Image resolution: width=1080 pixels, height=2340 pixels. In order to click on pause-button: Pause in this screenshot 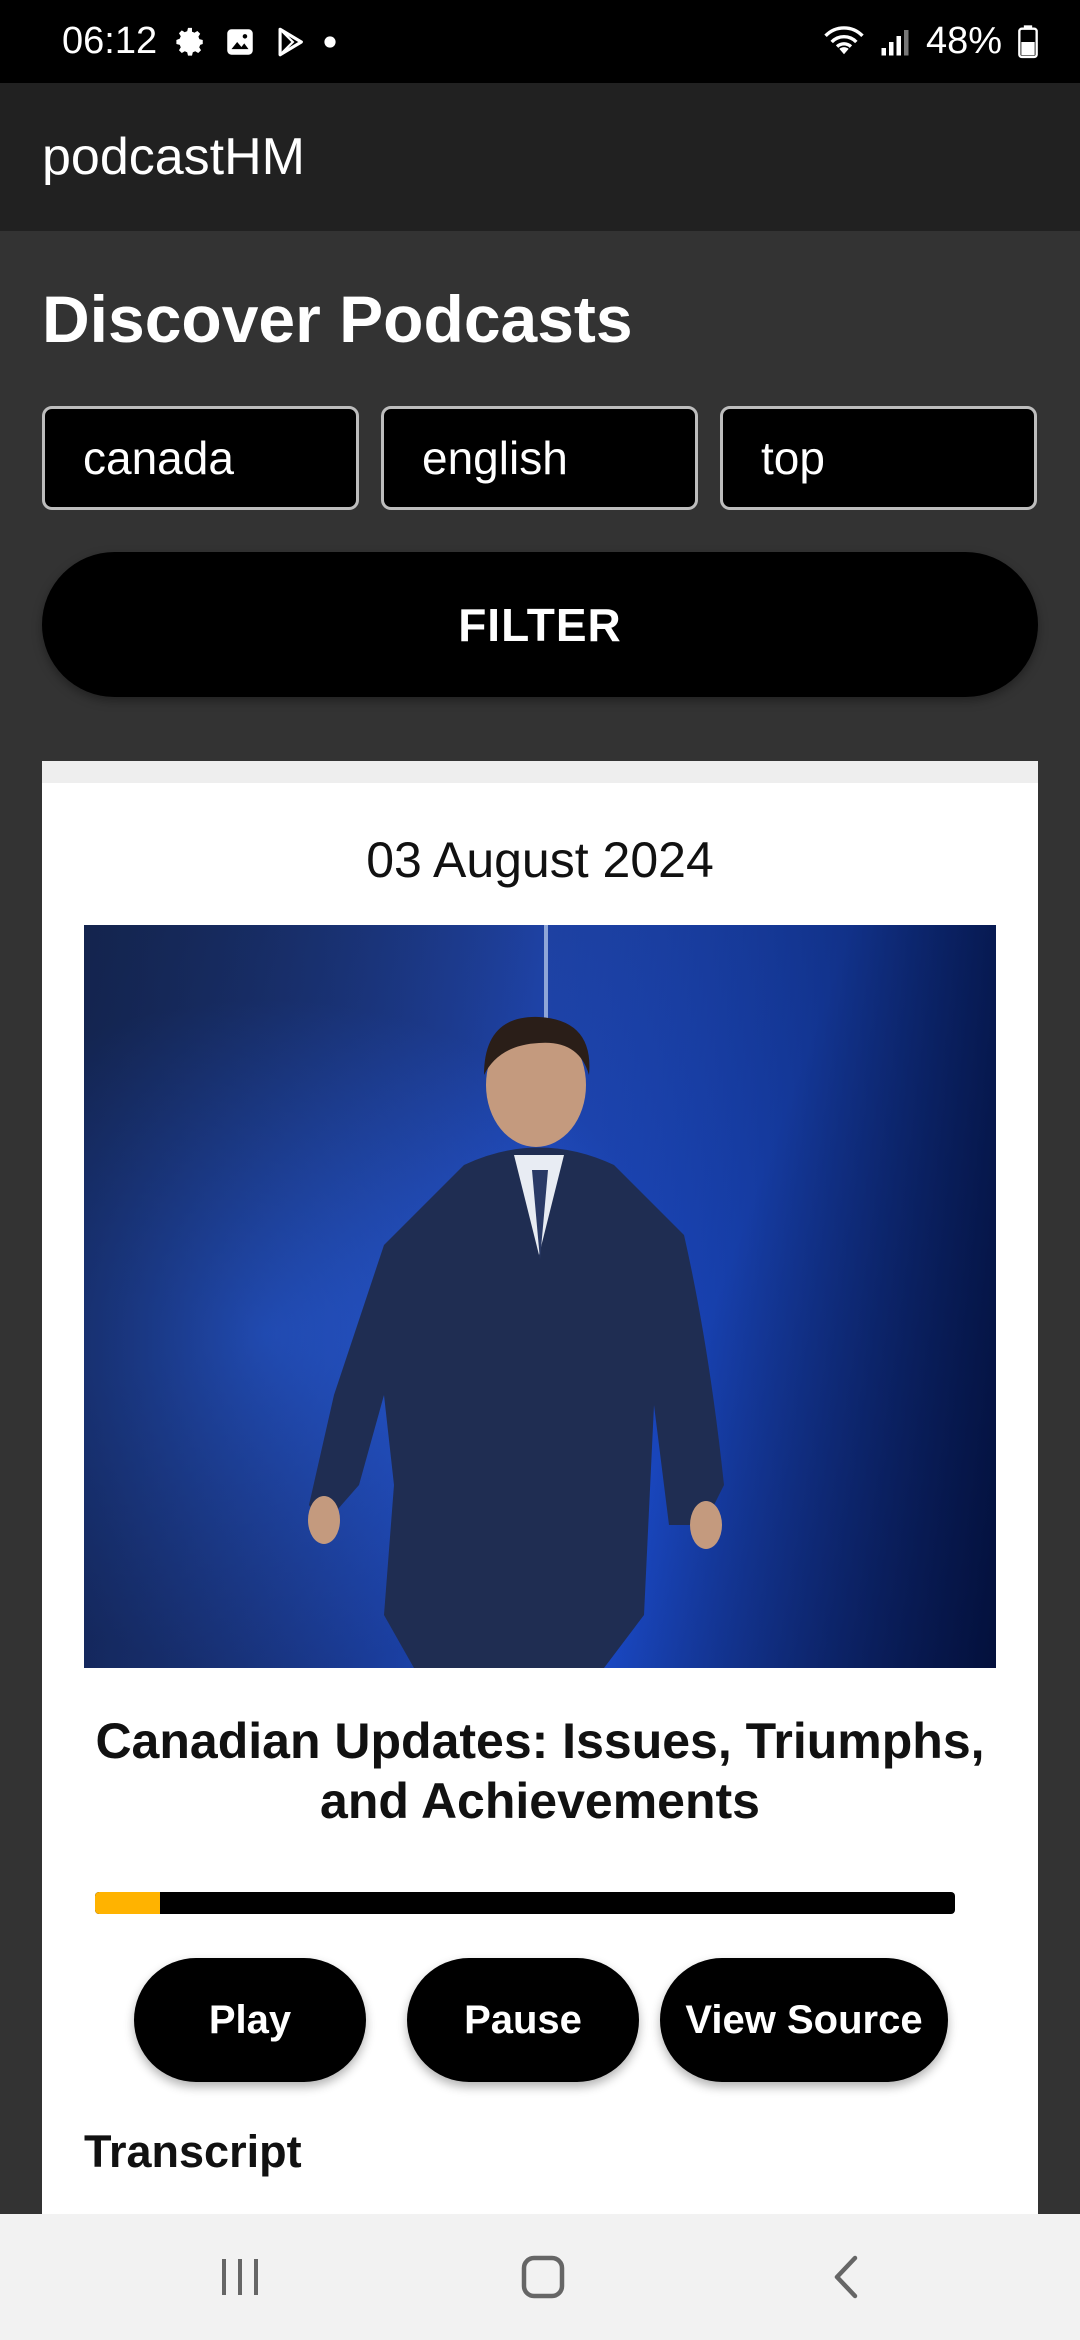, I will do `click(523, 2020)`.